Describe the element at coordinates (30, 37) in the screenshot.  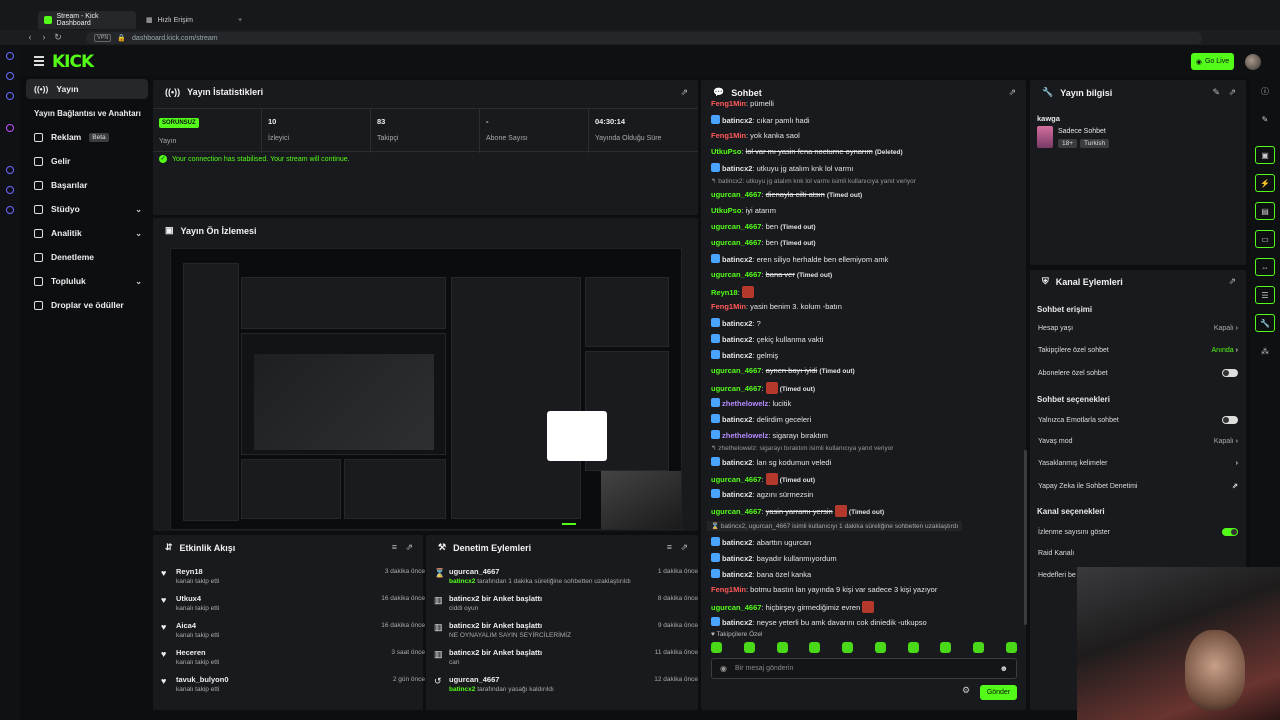
I see `back-icon: ‹` at that location.